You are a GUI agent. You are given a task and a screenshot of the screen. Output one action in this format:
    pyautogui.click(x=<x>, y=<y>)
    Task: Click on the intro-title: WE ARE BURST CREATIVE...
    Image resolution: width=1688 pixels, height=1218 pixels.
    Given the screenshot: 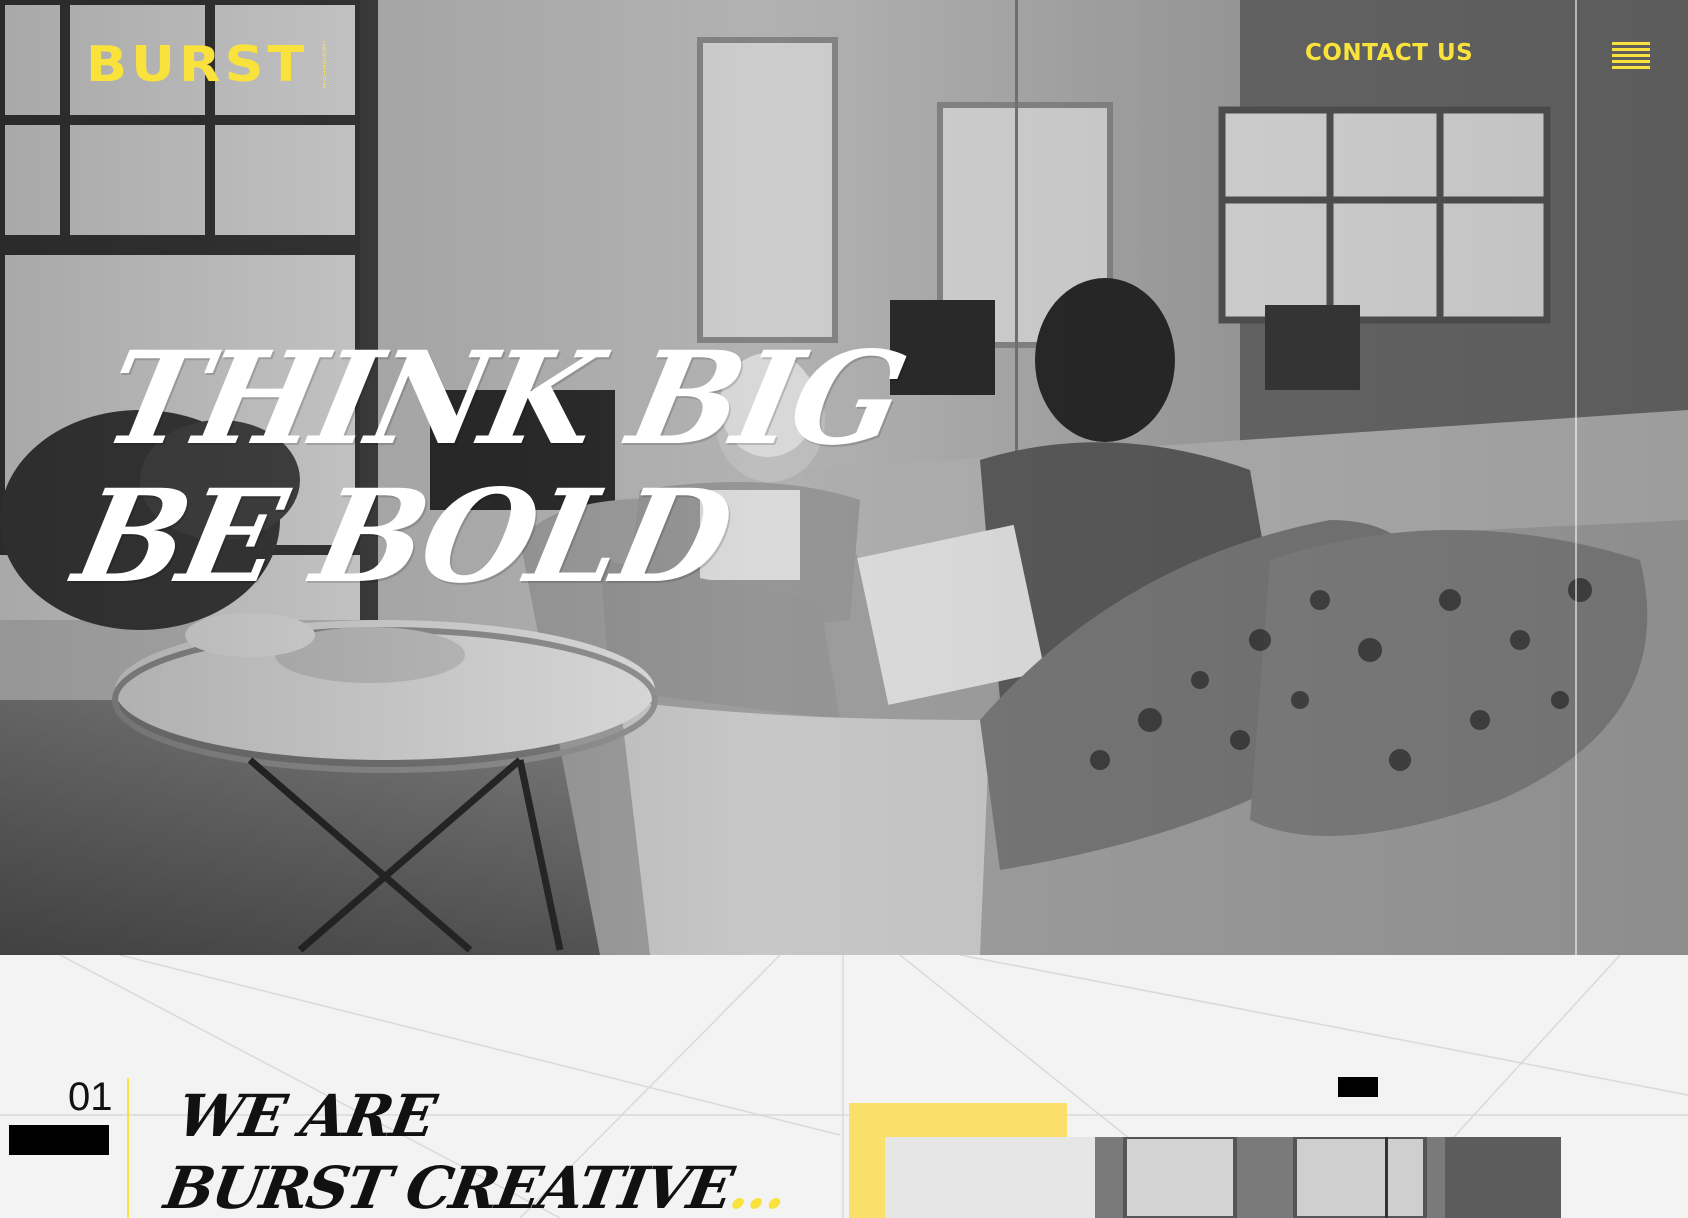 What is the action you would take?
    pyautogui.click(x=481, y=1149)
    